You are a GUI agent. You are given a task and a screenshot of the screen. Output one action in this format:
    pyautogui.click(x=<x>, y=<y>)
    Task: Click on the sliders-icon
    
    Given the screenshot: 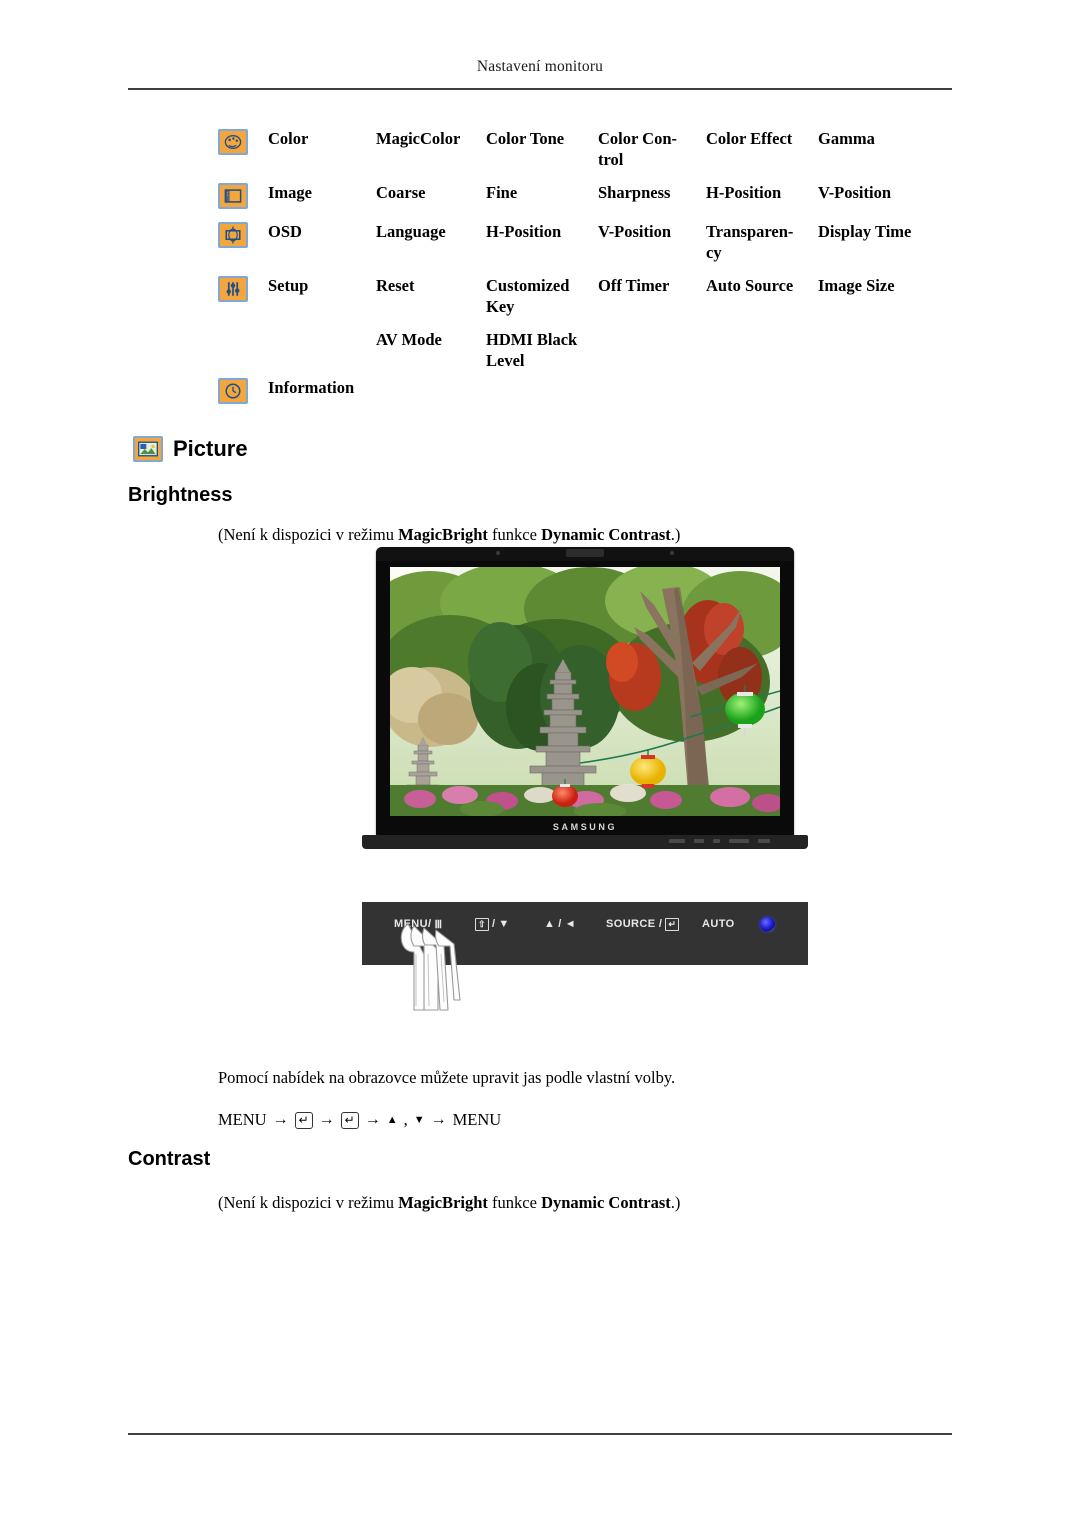 What is the action you would take?
    pyautogui.click(x=233, y=289)
    